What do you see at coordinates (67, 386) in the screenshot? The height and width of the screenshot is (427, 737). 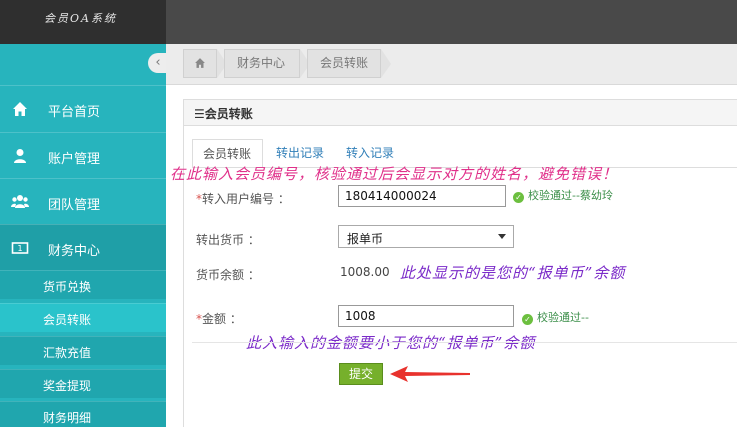 I see `sidebar-subitem-label: 奖金提现` at bounding box center [67, 386].